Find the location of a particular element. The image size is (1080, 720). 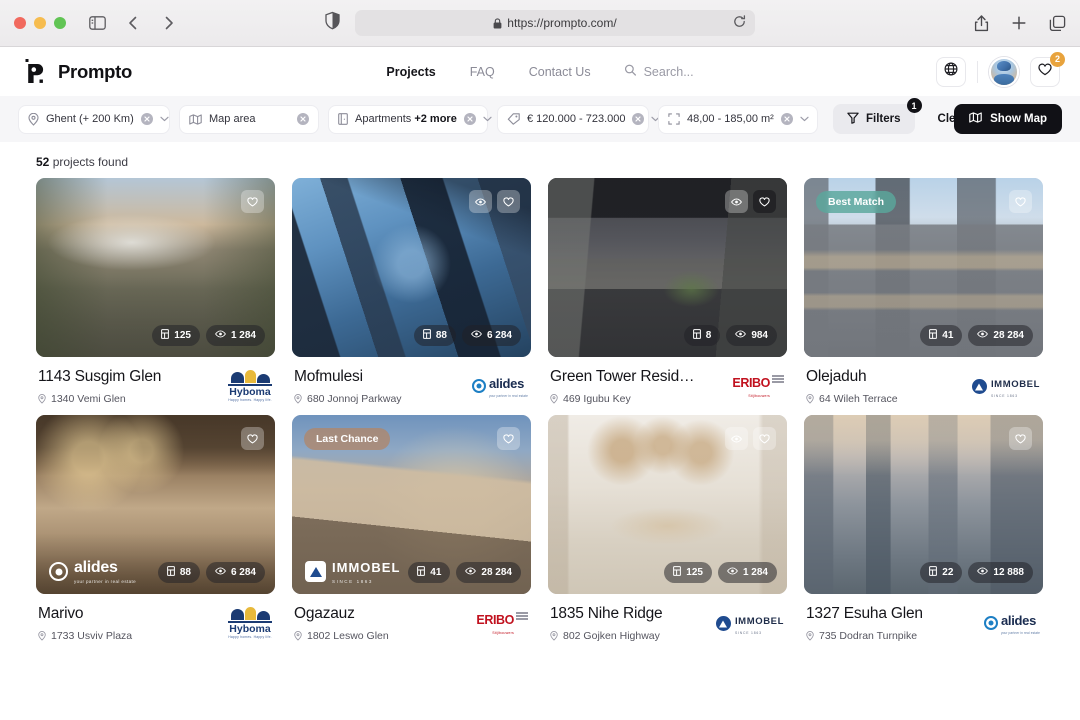

clear-map-area-filter-icon is located at coordinates (303, 119).